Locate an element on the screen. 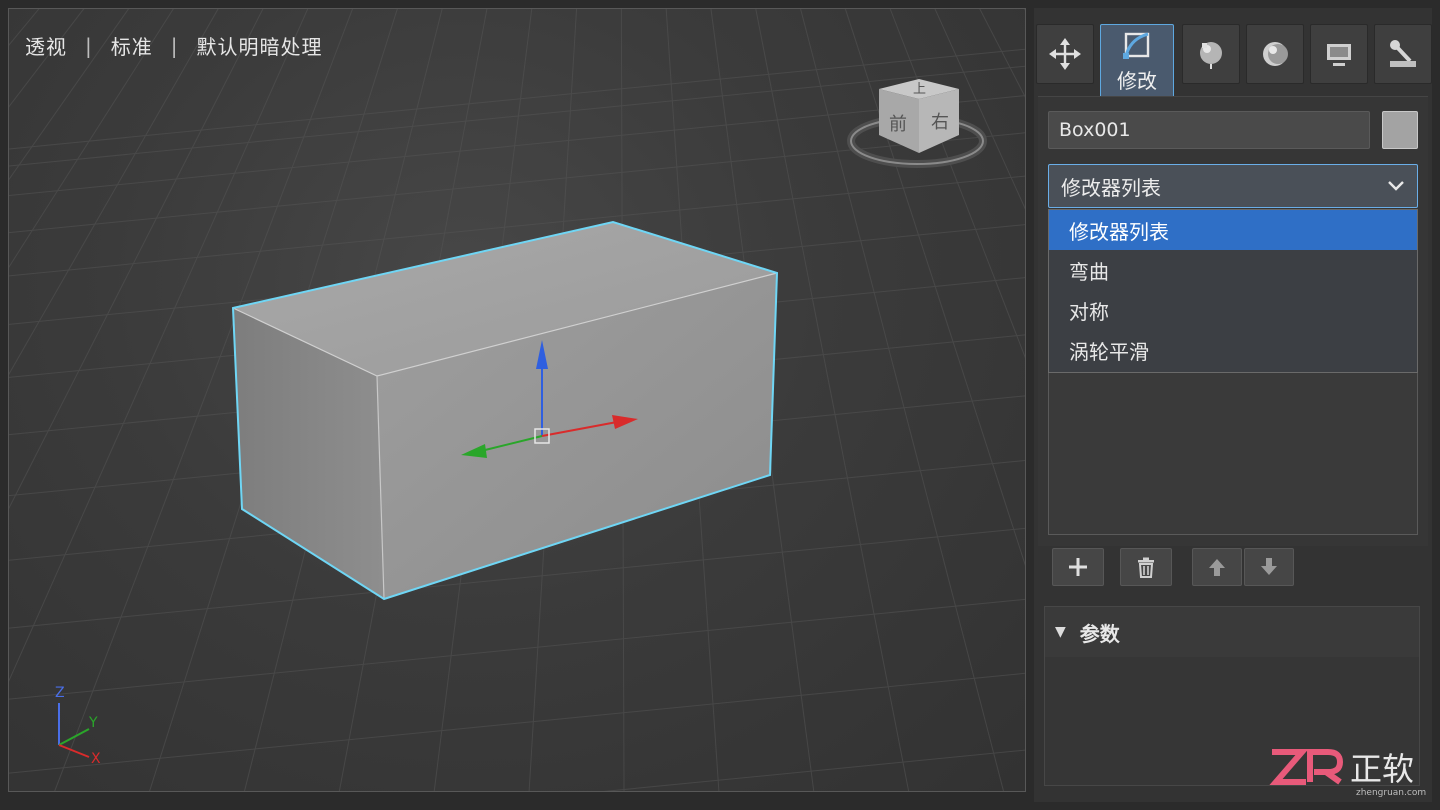 The image size is (1440, 810). shading-mode-label: 标准 is located at coordinates (132, 45).